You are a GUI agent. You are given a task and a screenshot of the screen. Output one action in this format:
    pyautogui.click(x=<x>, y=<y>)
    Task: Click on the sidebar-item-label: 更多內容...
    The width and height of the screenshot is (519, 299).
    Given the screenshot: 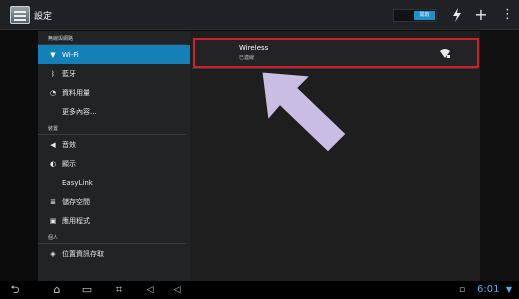 What is the action you would take?
    pyautogui.click(x=79, y=111)
    